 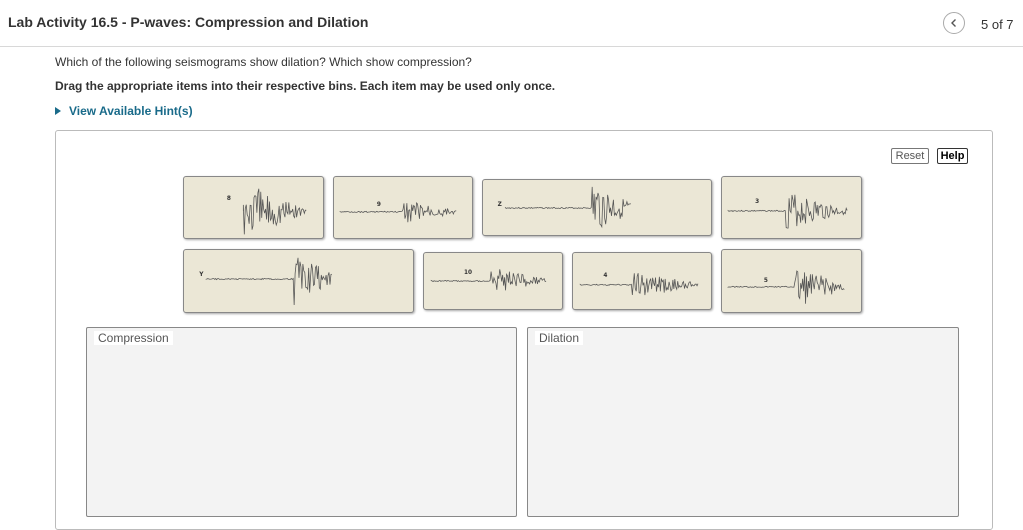 What do you see at coordinates (500, 205) in the screenshot?
I see `seismogram-label-z: Z` at bounding box center [500, 205].